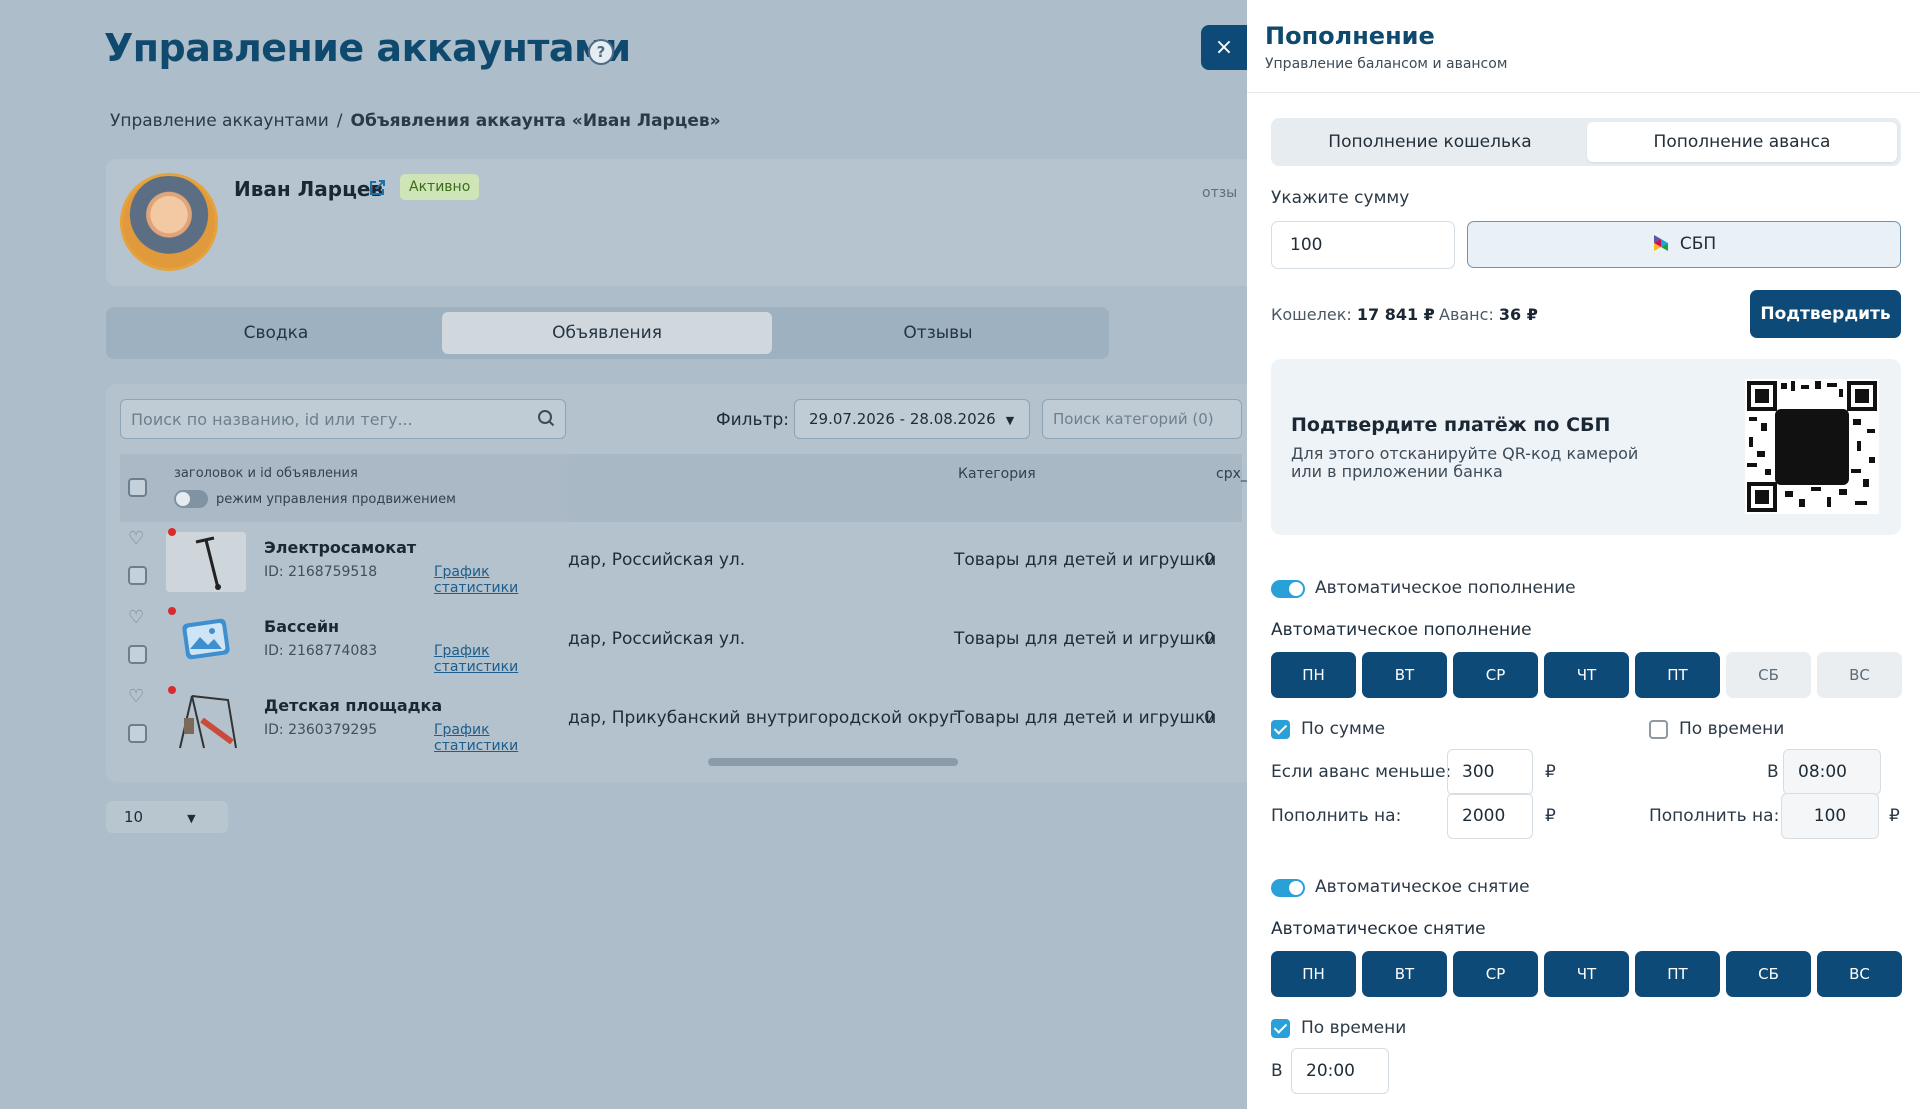 Image resolution: width=1920 pixels, height=1109 pixels. I want to click on reviews-label: отзы, so click(1220, 193).